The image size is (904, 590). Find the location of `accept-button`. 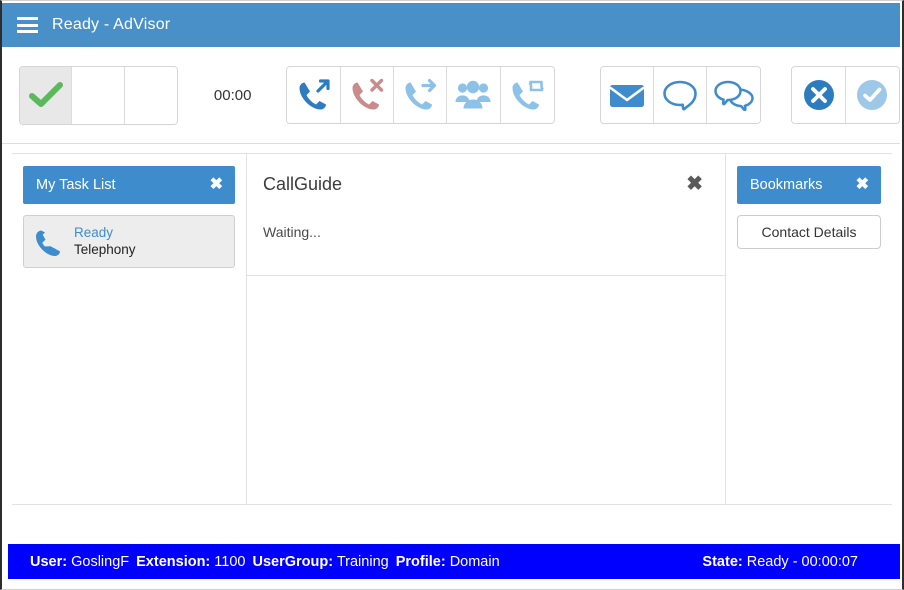

accept-button is located at coordinates (872, 95).